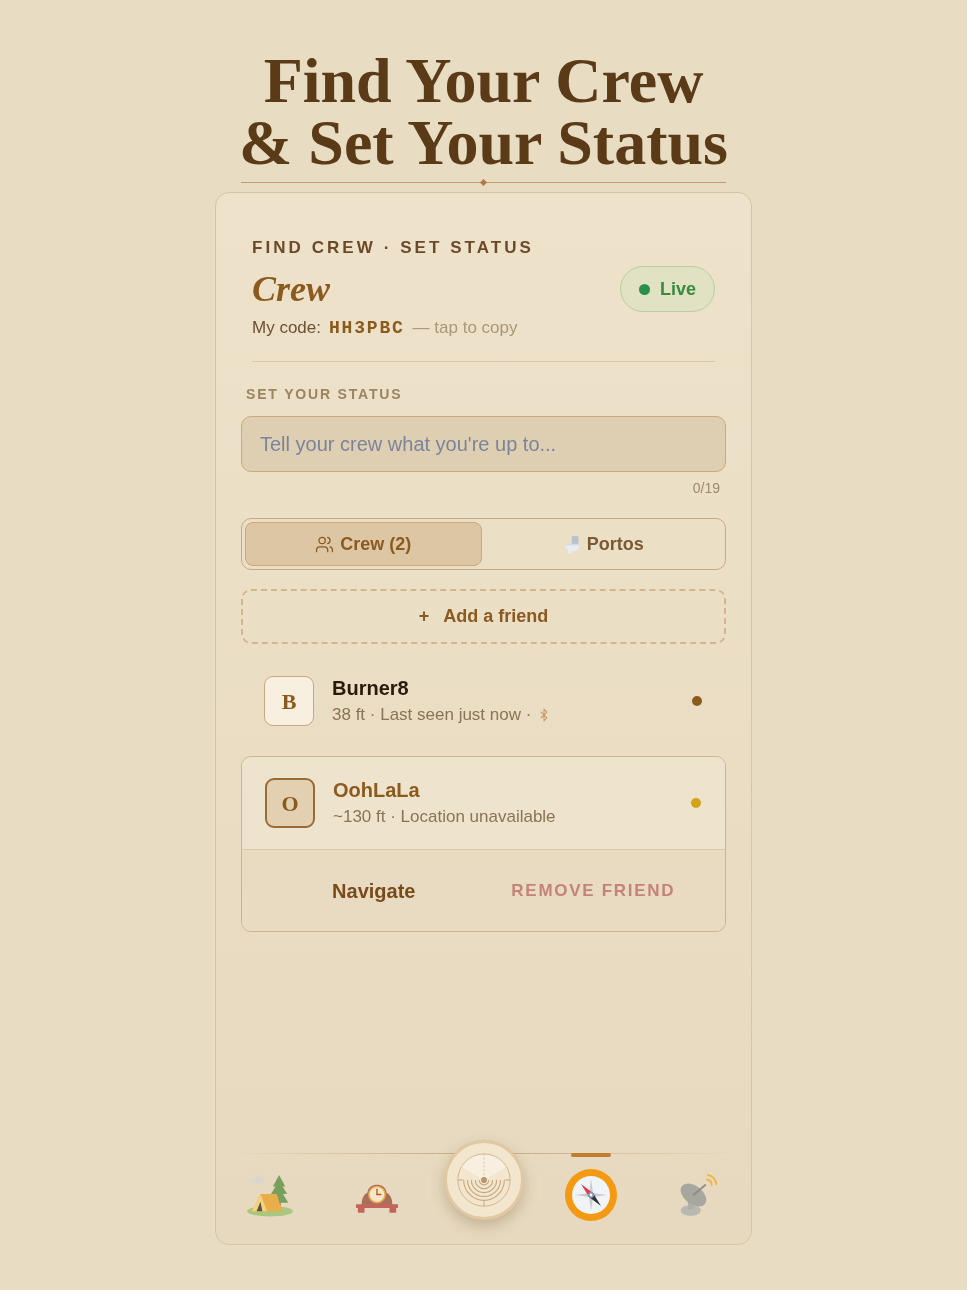  I want to click on initial-avatar: O, so click(290, 803).